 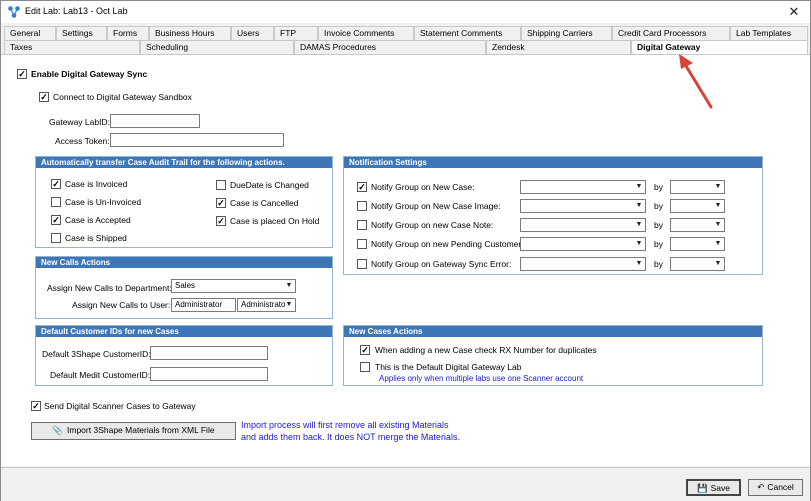 I want to click on notify-pending-customer-label: Notify Group on new Pending Customer:, so click(x=447, y=244).